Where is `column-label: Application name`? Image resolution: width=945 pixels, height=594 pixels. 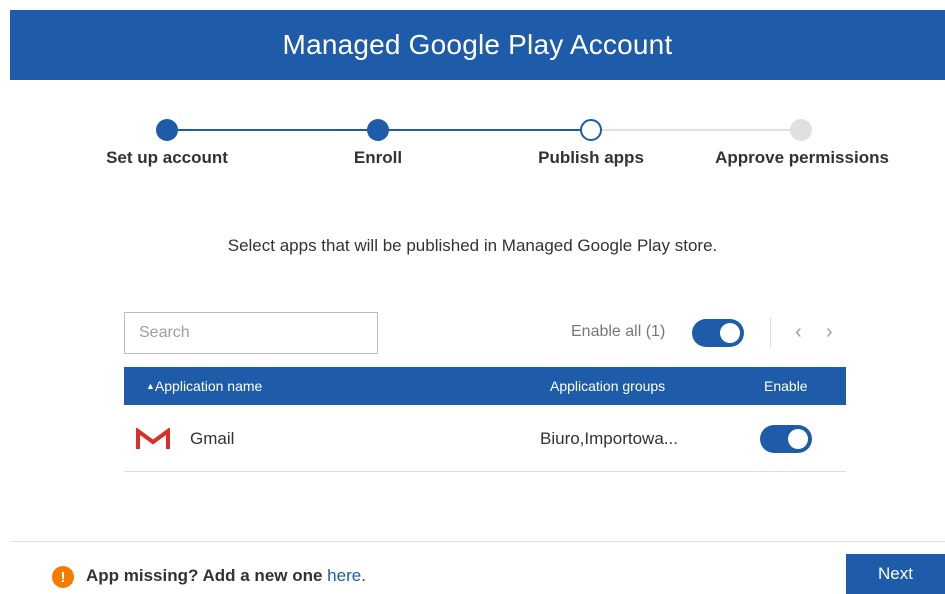 column-label: Application name is located at coordinates (208, 386).